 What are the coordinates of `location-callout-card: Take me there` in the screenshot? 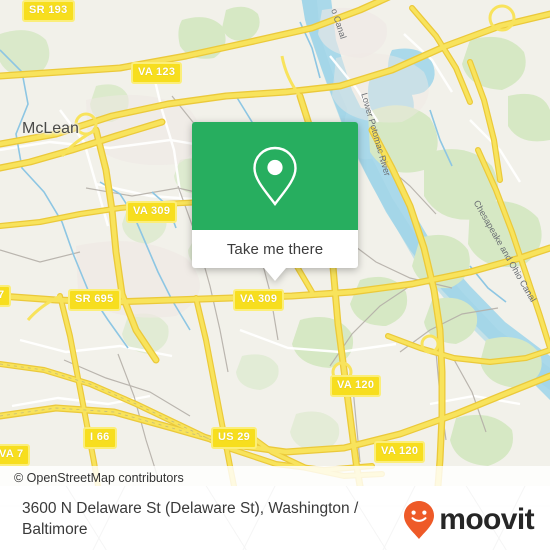 It's located at (275, 201).